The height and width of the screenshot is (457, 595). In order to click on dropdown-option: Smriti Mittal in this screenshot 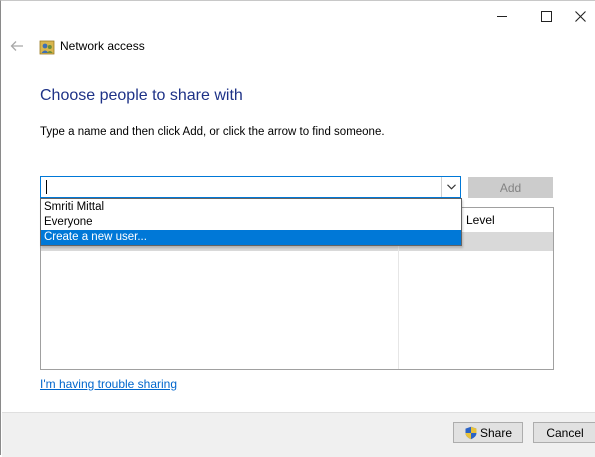, I will do `click(251, 207)`.